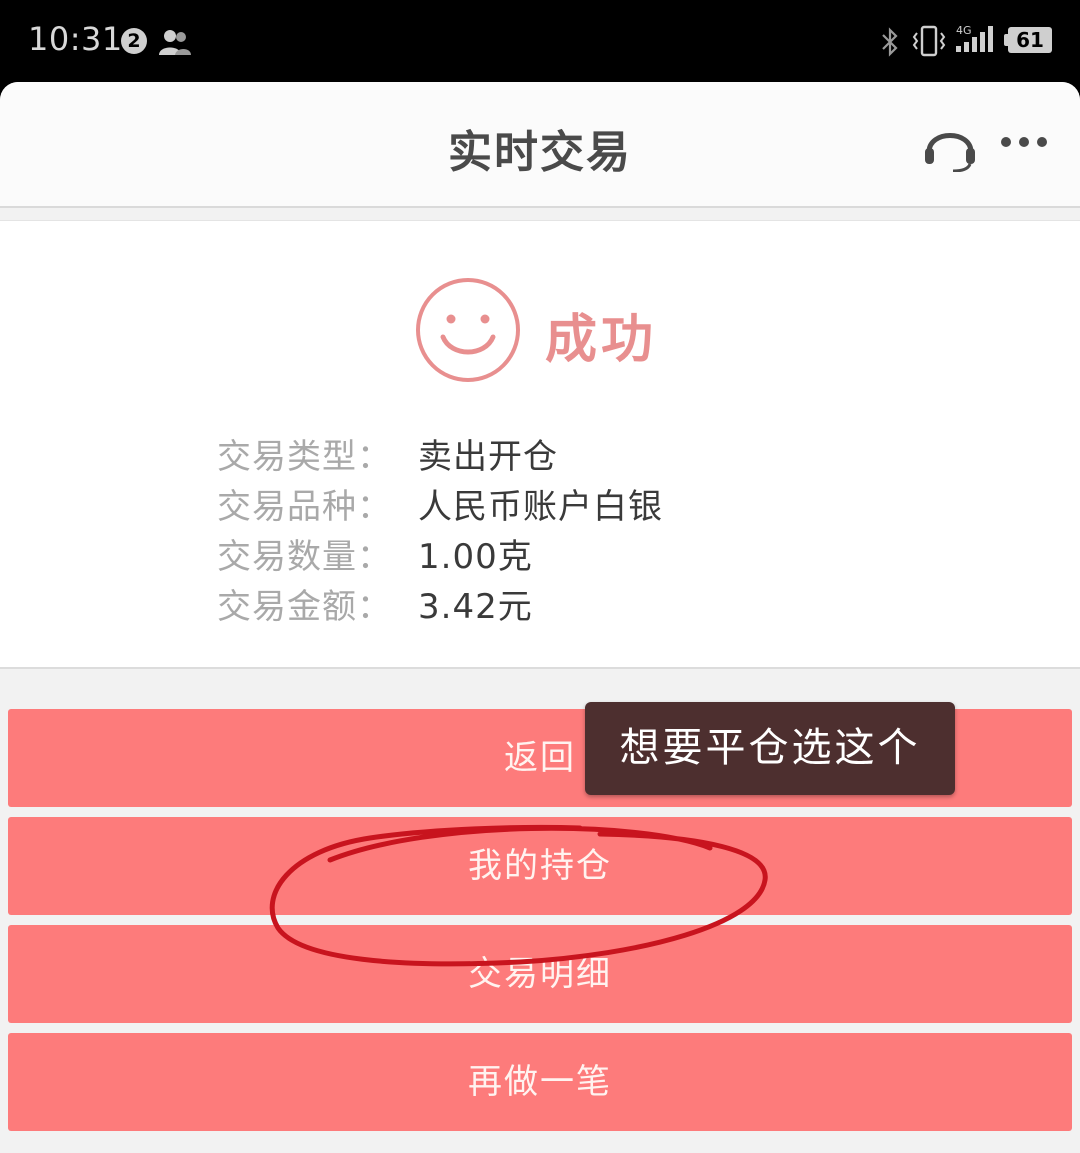  Describe the element at coordinates (567, 457) in the screenshot. I see `info-row-type: 交易类型： 卖出开仓` at that location.